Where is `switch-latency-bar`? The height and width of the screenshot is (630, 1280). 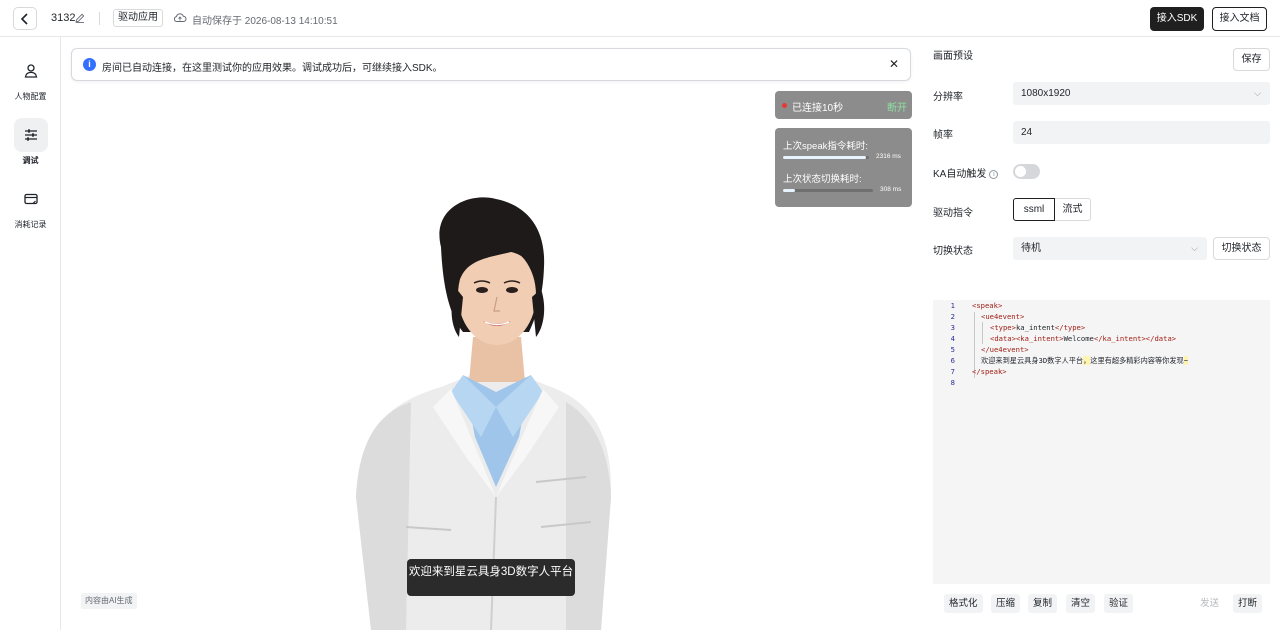
switch-latency-bar is located at coordinates (828, 190).